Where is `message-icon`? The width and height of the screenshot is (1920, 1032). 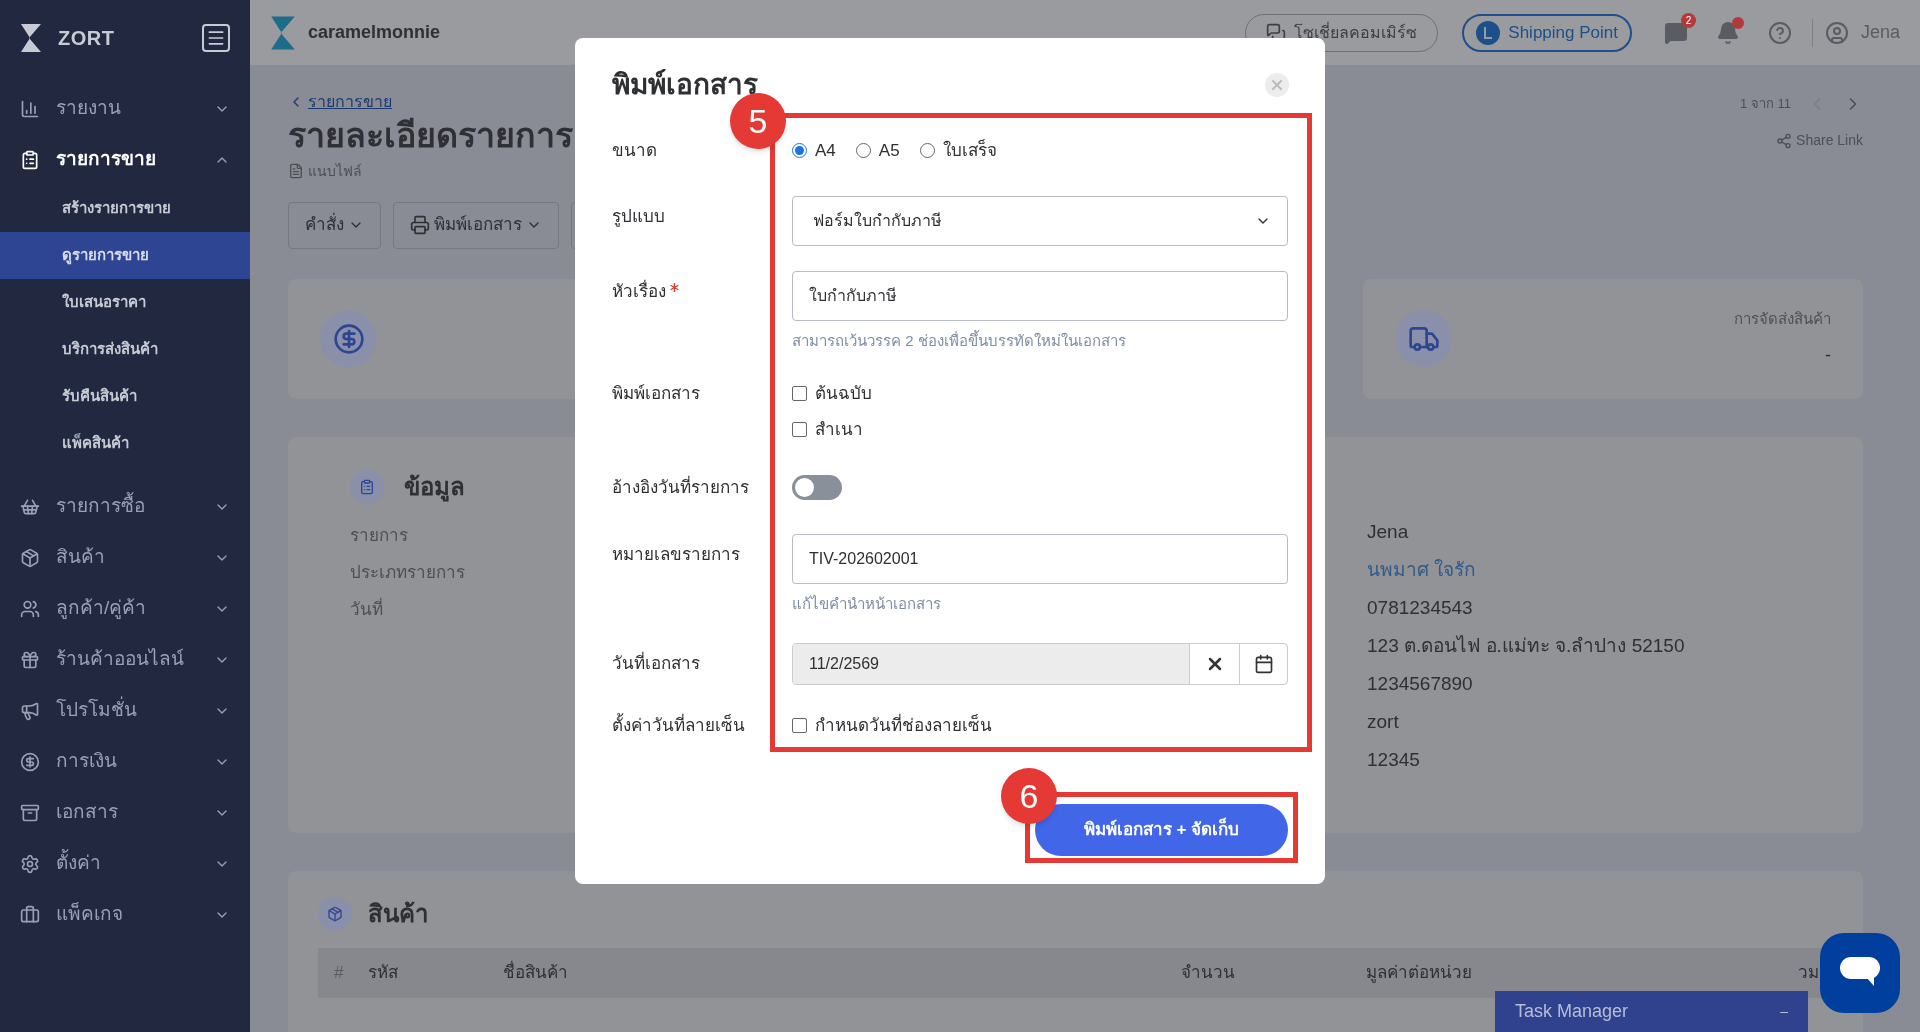 message-icon is located at coordinates (1675, 32).